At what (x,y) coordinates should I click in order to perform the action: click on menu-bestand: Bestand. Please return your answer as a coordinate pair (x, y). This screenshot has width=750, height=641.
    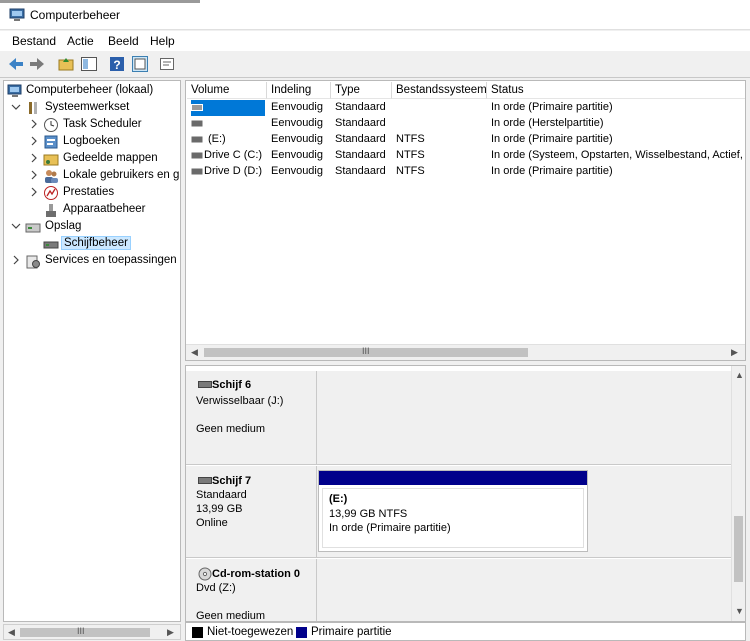
    Looking at the image, I should click on (34, 41).